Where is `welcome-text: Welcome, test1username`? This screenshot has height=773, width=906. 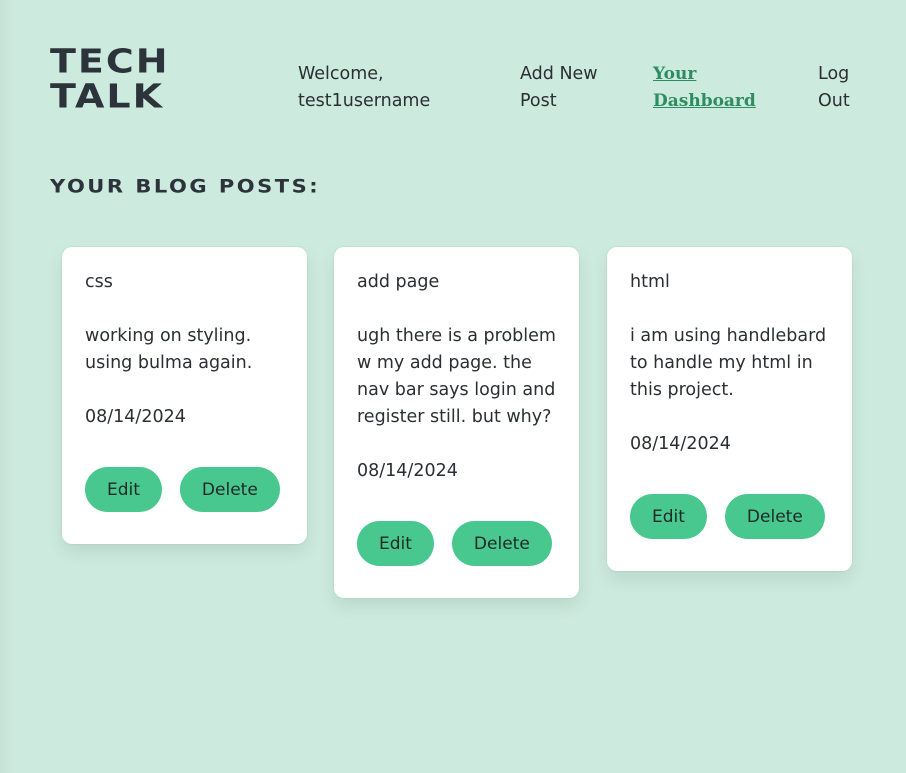 welcome-text: Welcome, test1username is located at coordinates (364, 88).